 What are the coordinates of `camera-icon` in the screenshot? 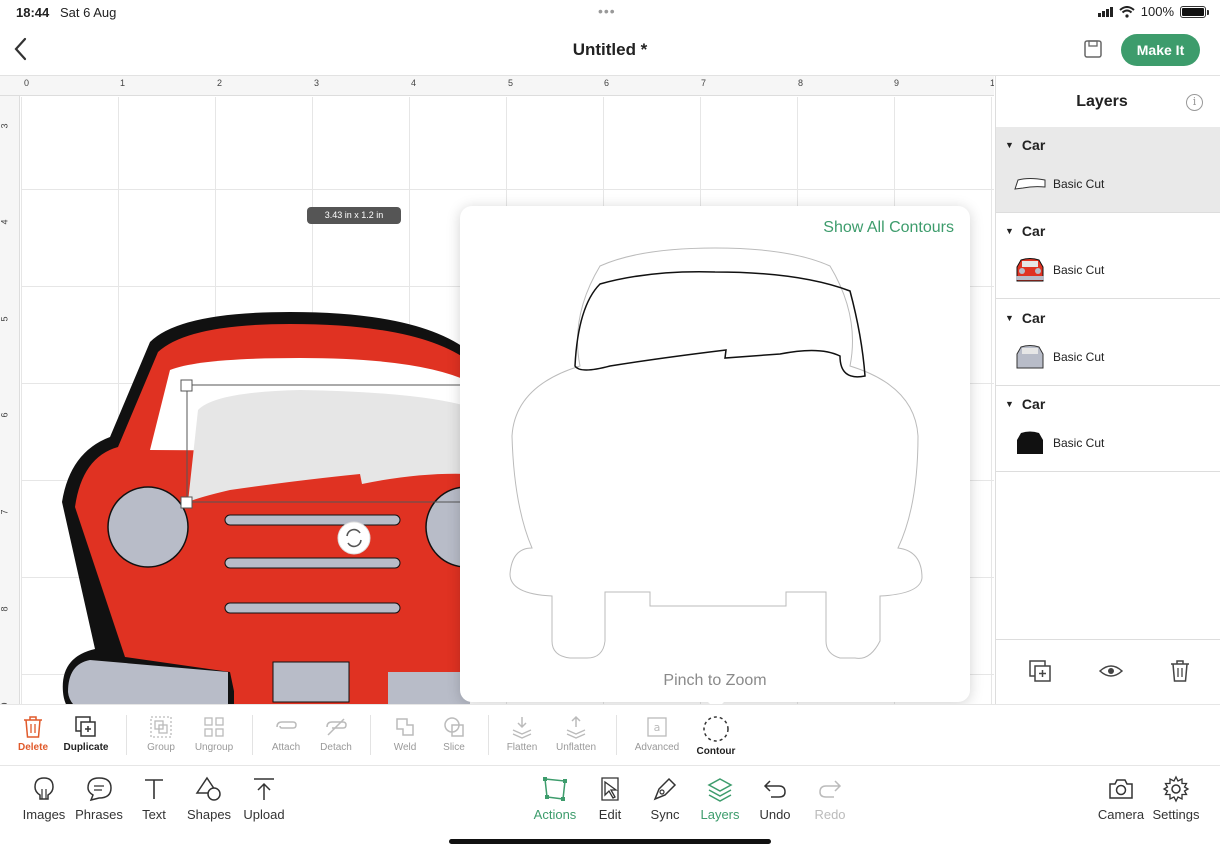 It's located at (1121, 789).